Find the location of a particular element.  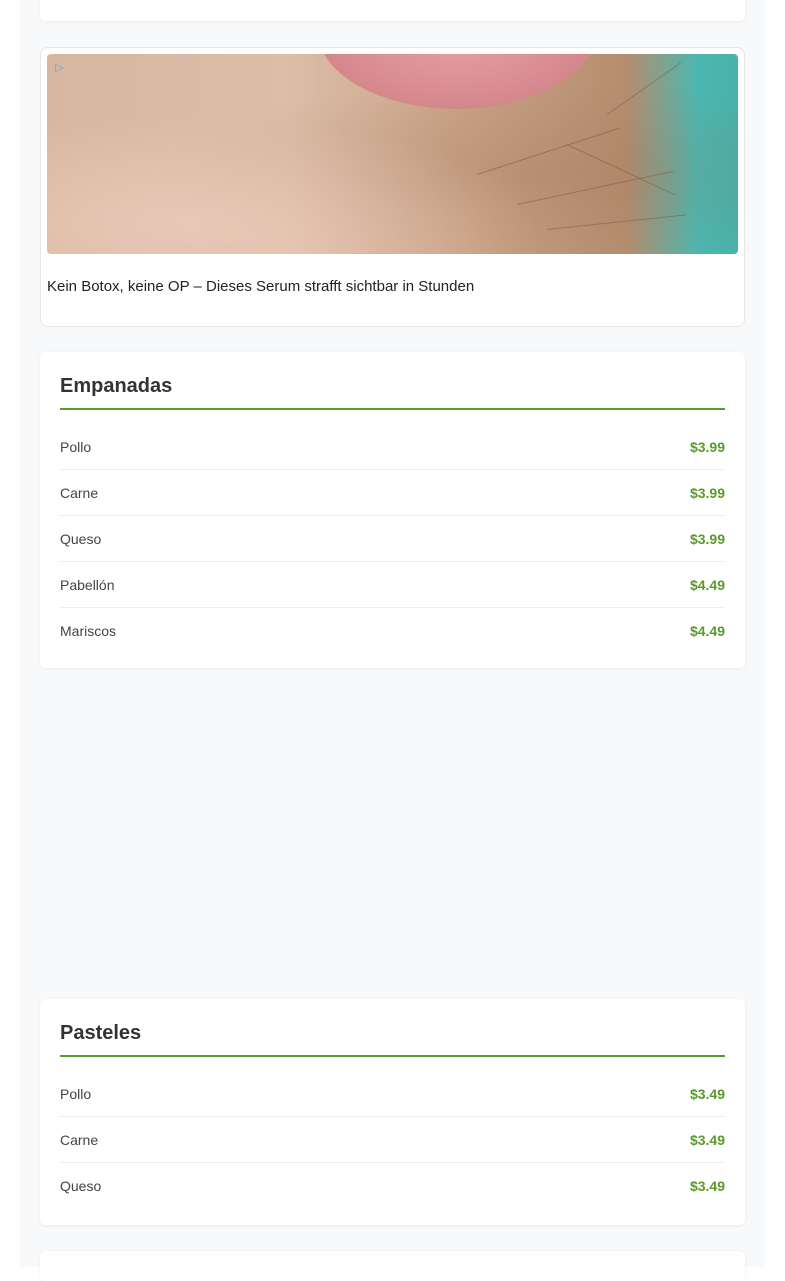

menu-item: Queso $3.99 is located at coordinates (392, 539).